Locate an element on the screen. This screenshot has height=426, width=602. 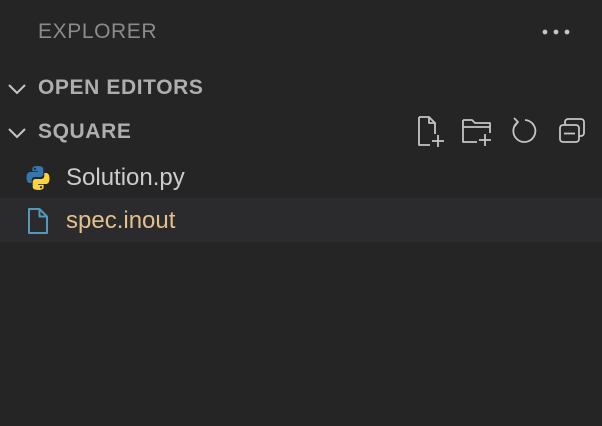
file-item-spec-inout: spec.inout is located at coordinates (301, 220).